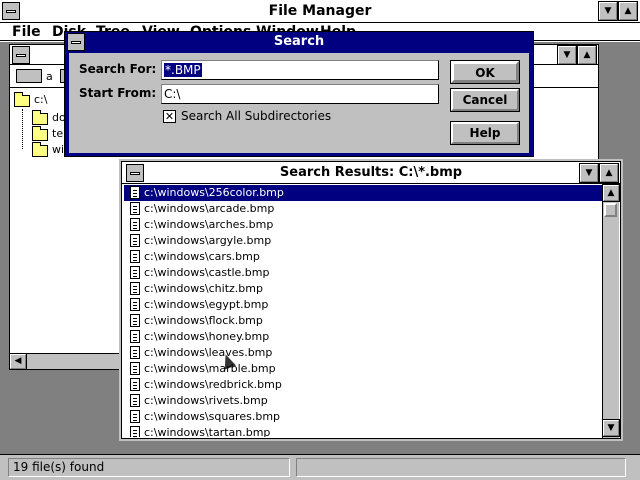 The width and height of the screenshot is (640, 480). Describe the element at coordinates (363, 337) in the screenshot. I see `list-item: c:\windows\honey.bmp` at that location.